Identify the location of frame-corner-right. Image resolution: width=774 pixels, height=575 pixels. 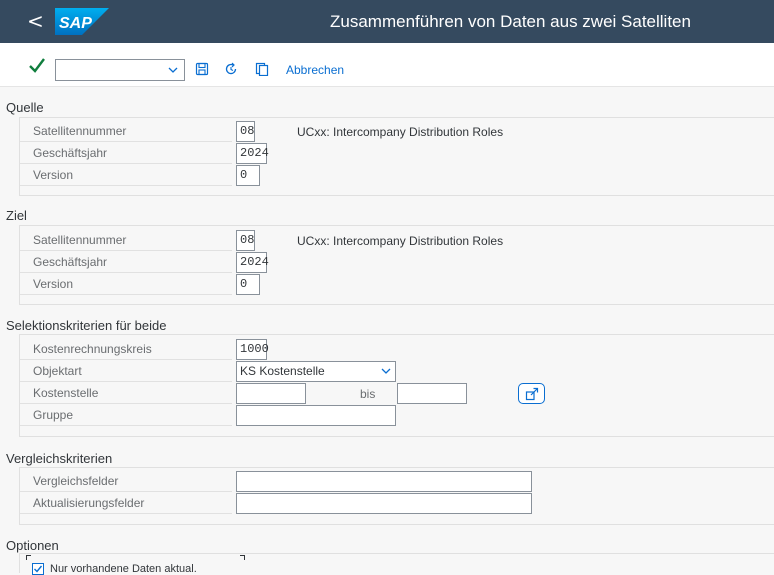
(242, 557).